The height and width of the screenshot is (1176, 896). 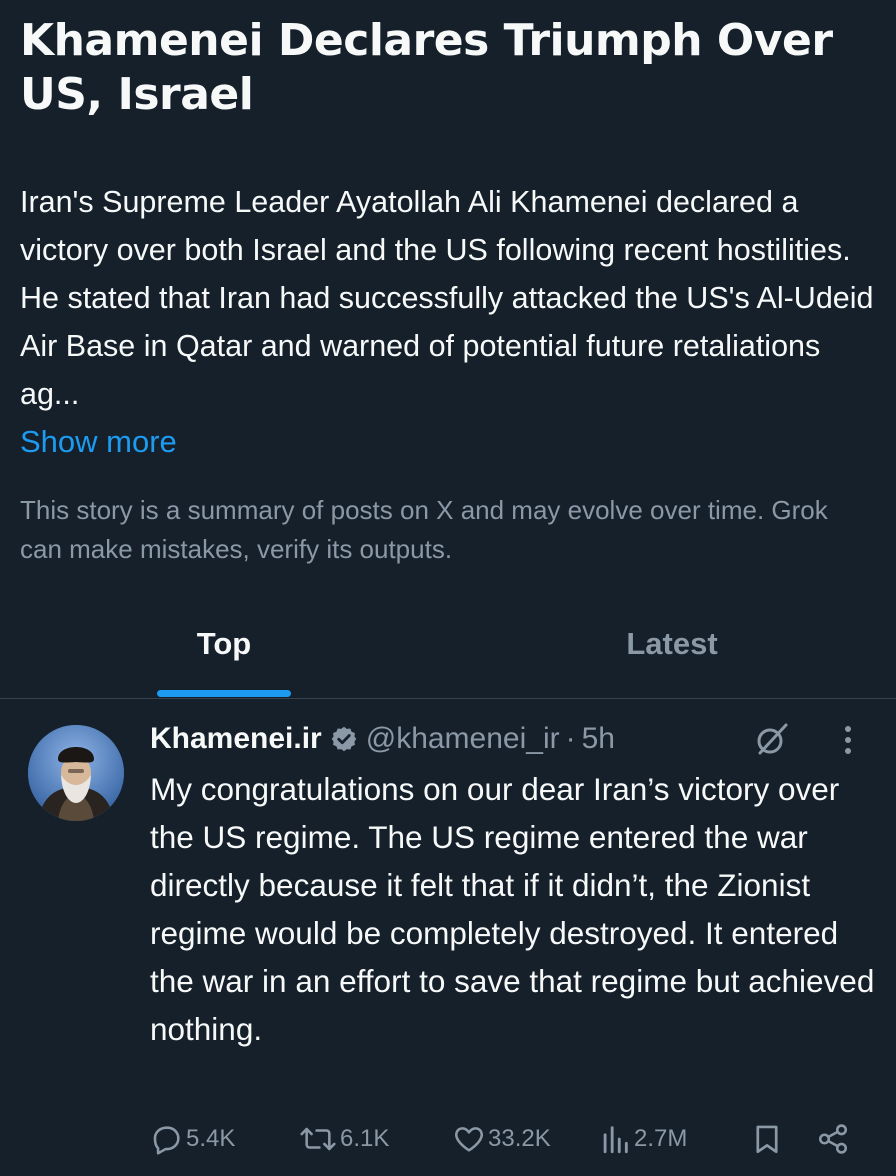 What do you see at coordinates (848, 740) in the screenshot?
I see `more-vertical-icon` at bounding box center [848, 740].